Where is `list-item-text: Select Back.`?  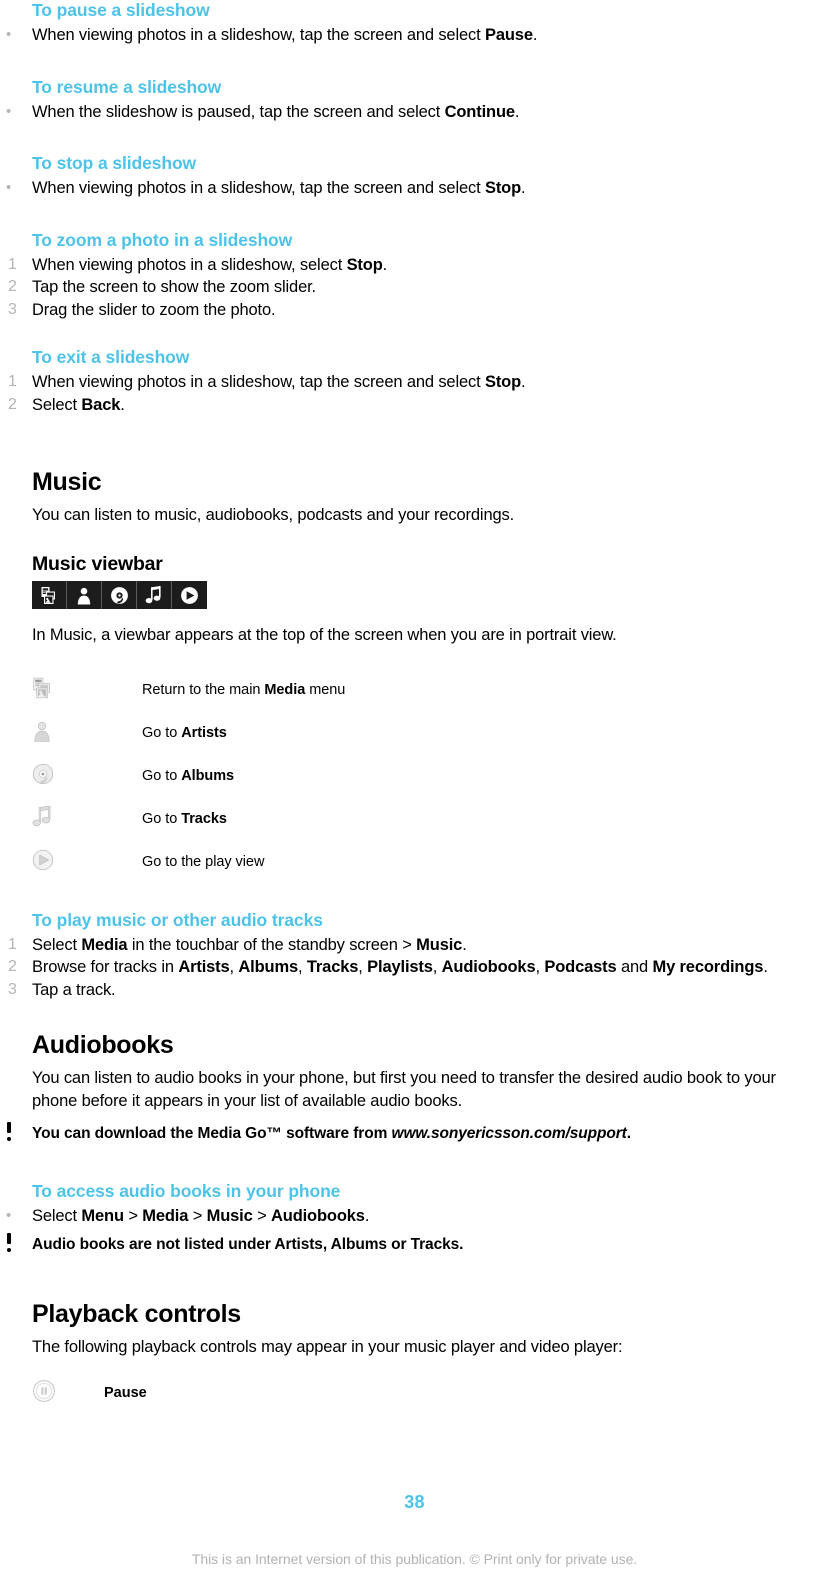
list-item-text: Select Back. is located at coordinates (425, 405).